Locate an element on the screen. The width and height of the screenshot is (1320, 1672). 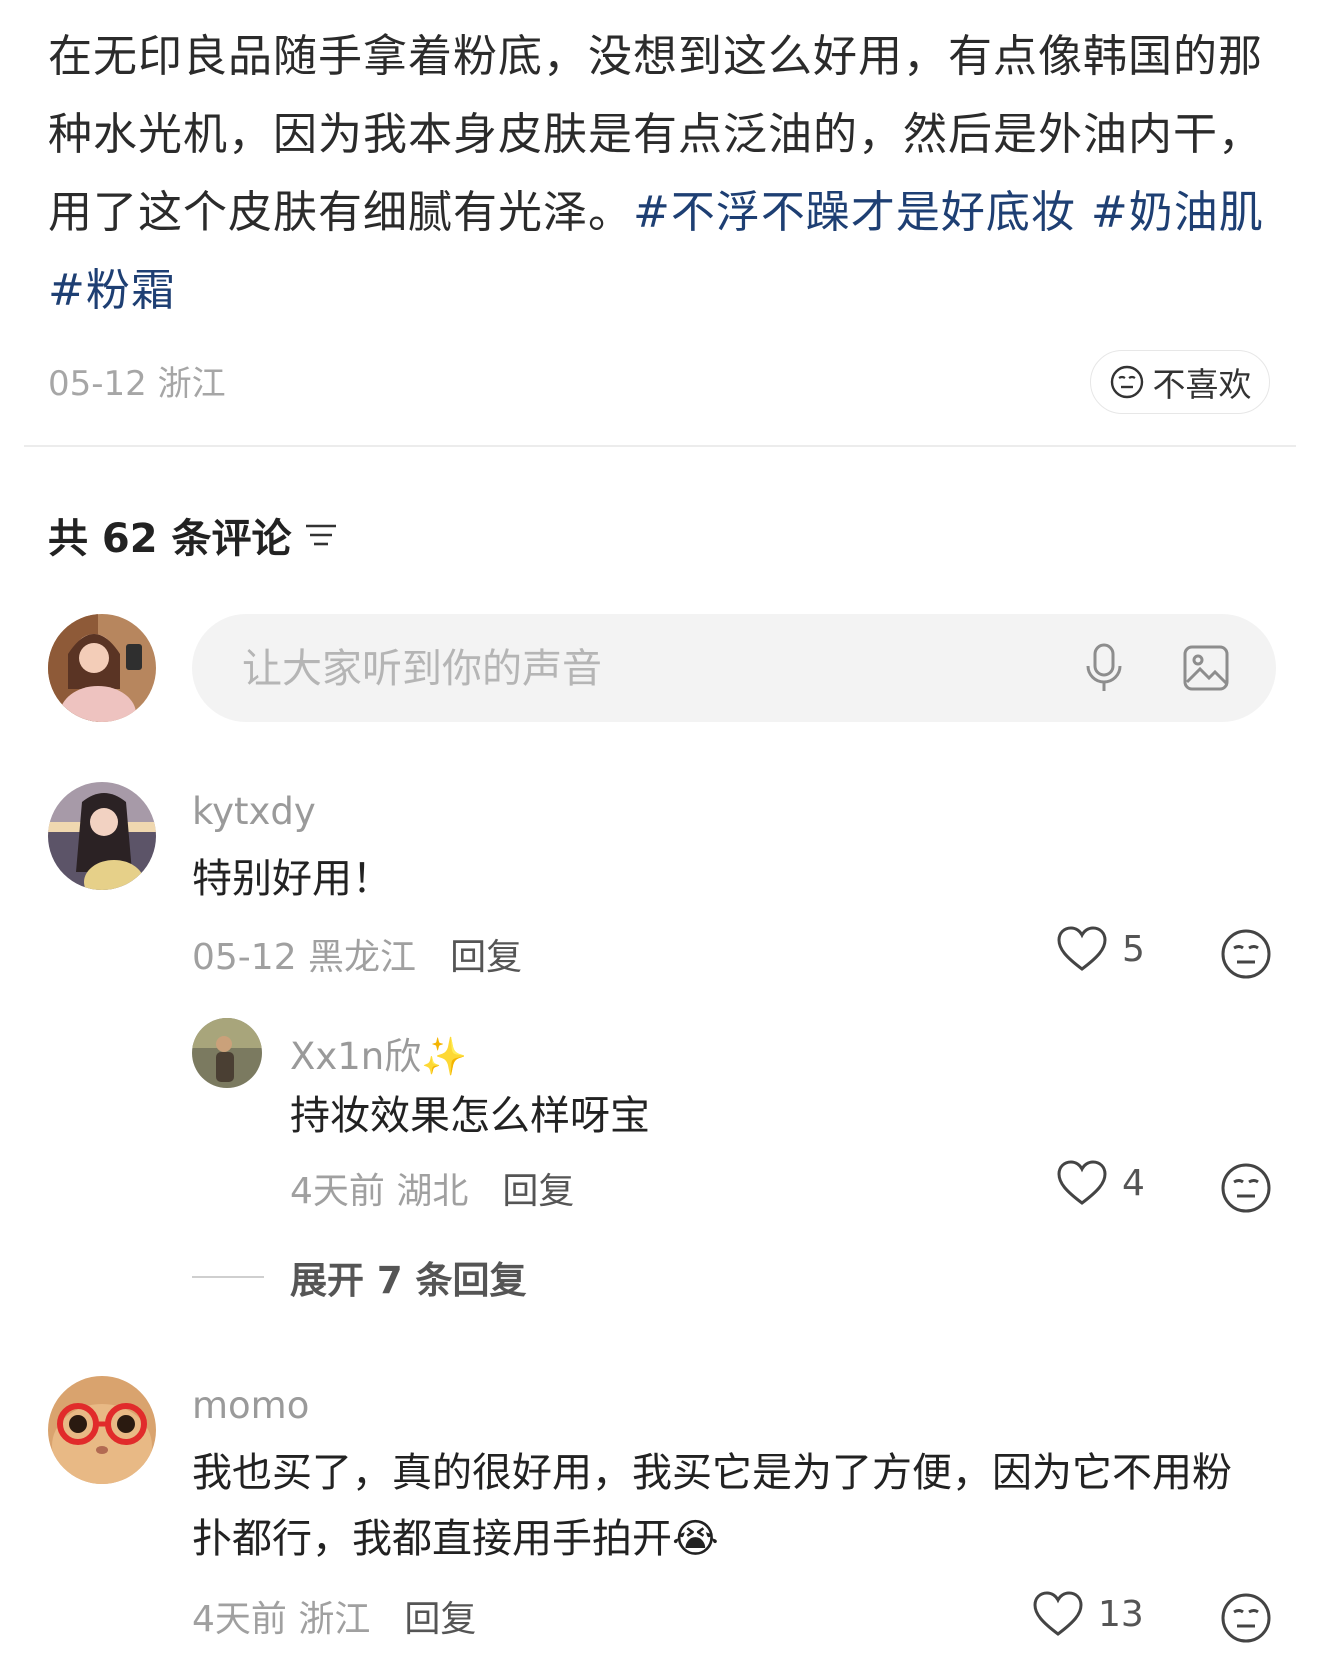
expand-replies-label: 展开 7 条回复 is located at coordinates (408, 1280).